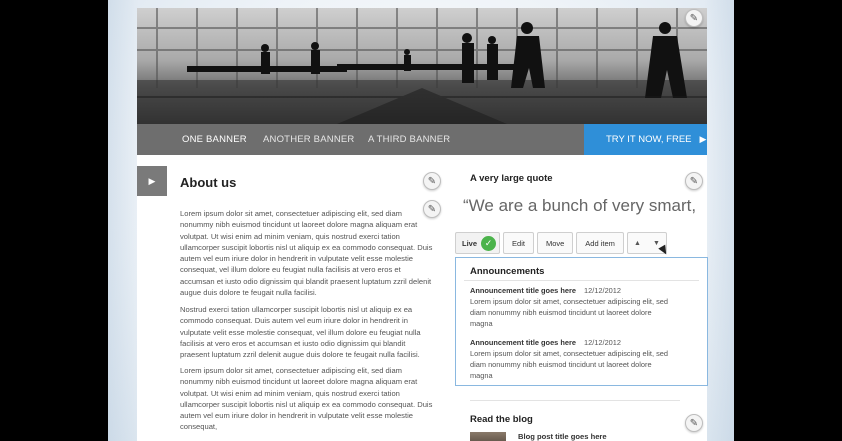 The height and width of the screenshot is (441, 842). Describe the element at coordinates (581, 280) in the screenshot. I see `announcements-divider` at that location.